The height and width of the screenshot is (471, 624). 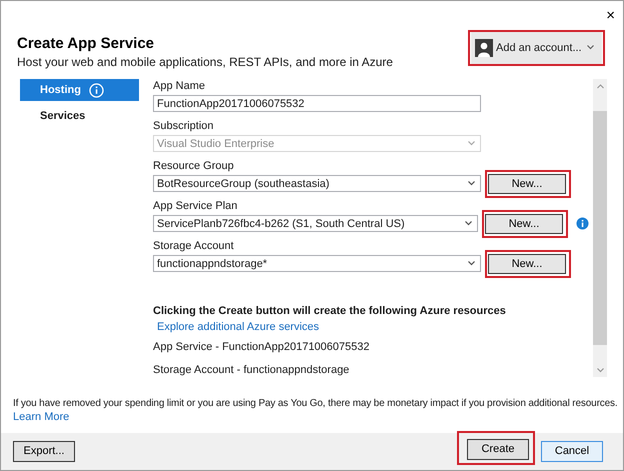 What do you see at coordinates (41, 417) in the screenshot?
I see `learn-more-link: Learn More` at bounding box center [41, 417].